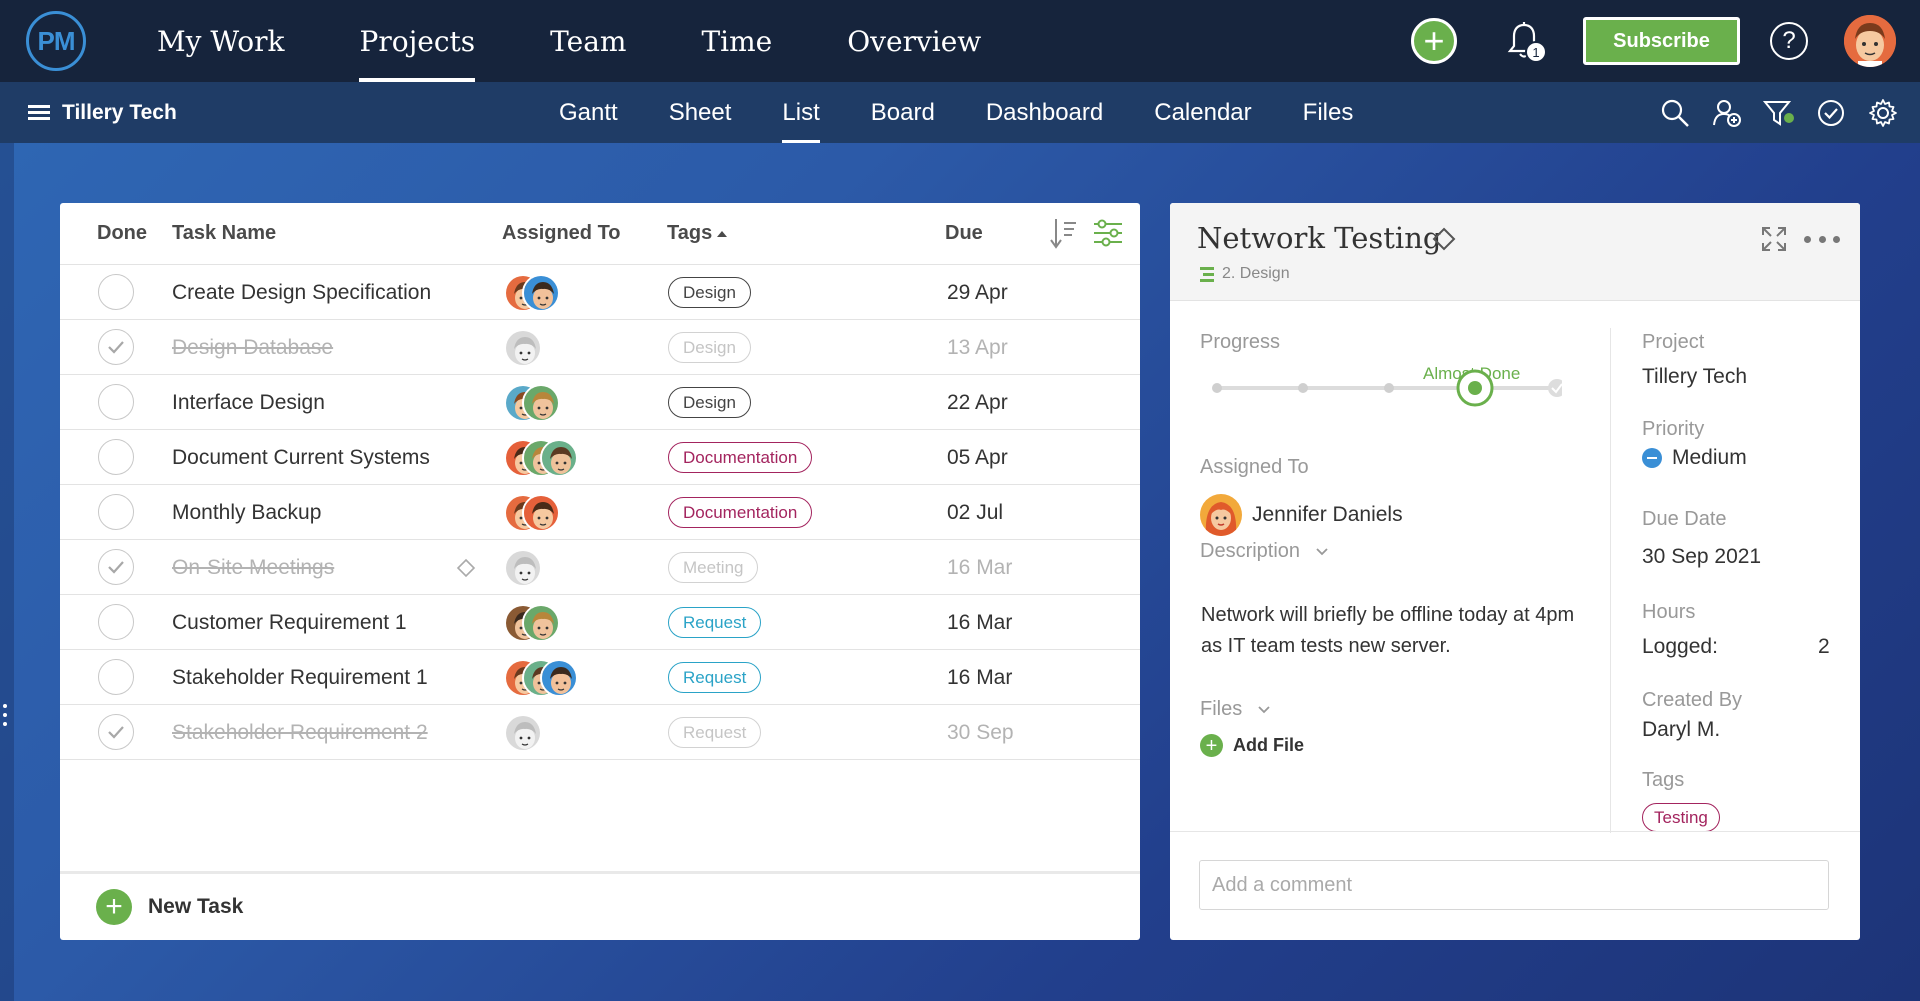 The width and height of the screenshot is (1920, 1001). What do you see at coordinates (169, 907) in the screenshot?
I see `new-task-button: + New Task` at bounding box center [169, 907].